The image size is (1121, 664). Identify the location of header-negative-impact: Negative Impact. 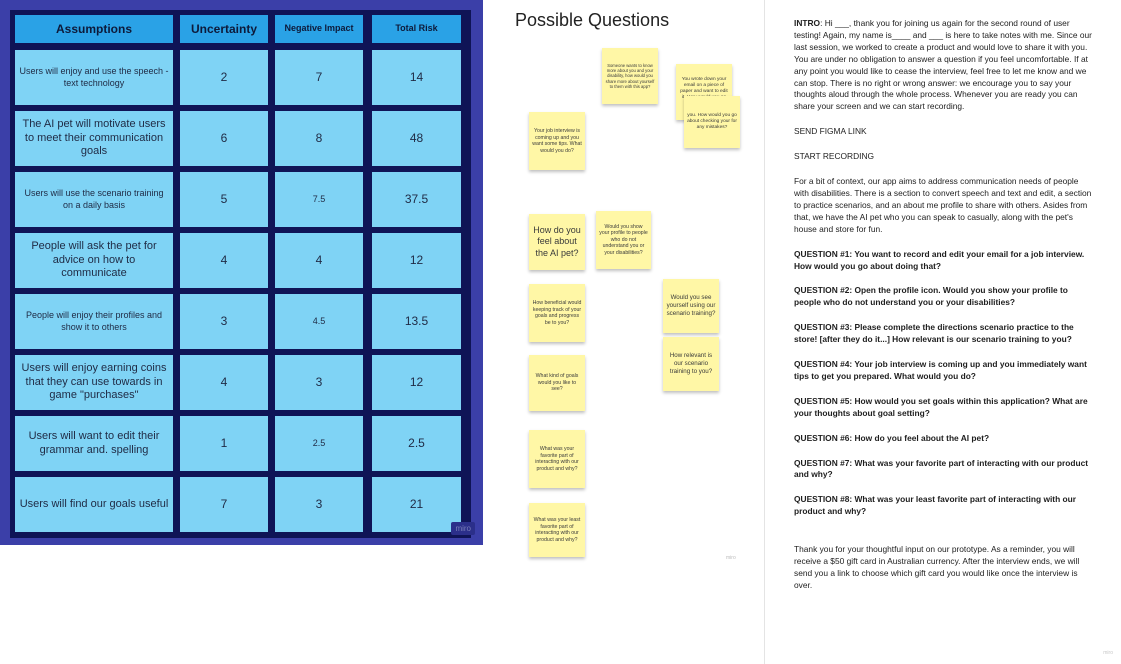
(319, 29).